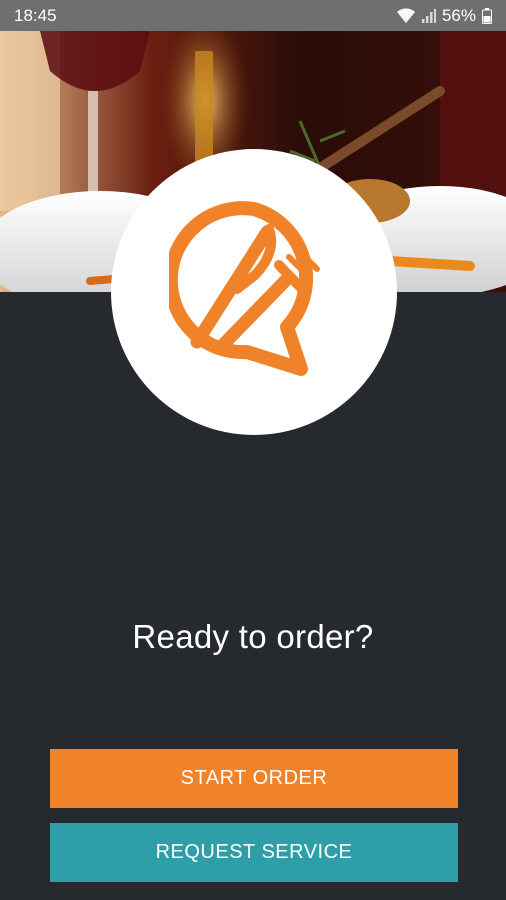 This screenshot has height=900, width=506. What do you see at coordinates (253, 636) in the screenshot?
I see `ready-to-order-heading: Ready to order?` at bounding box center [253, 636].